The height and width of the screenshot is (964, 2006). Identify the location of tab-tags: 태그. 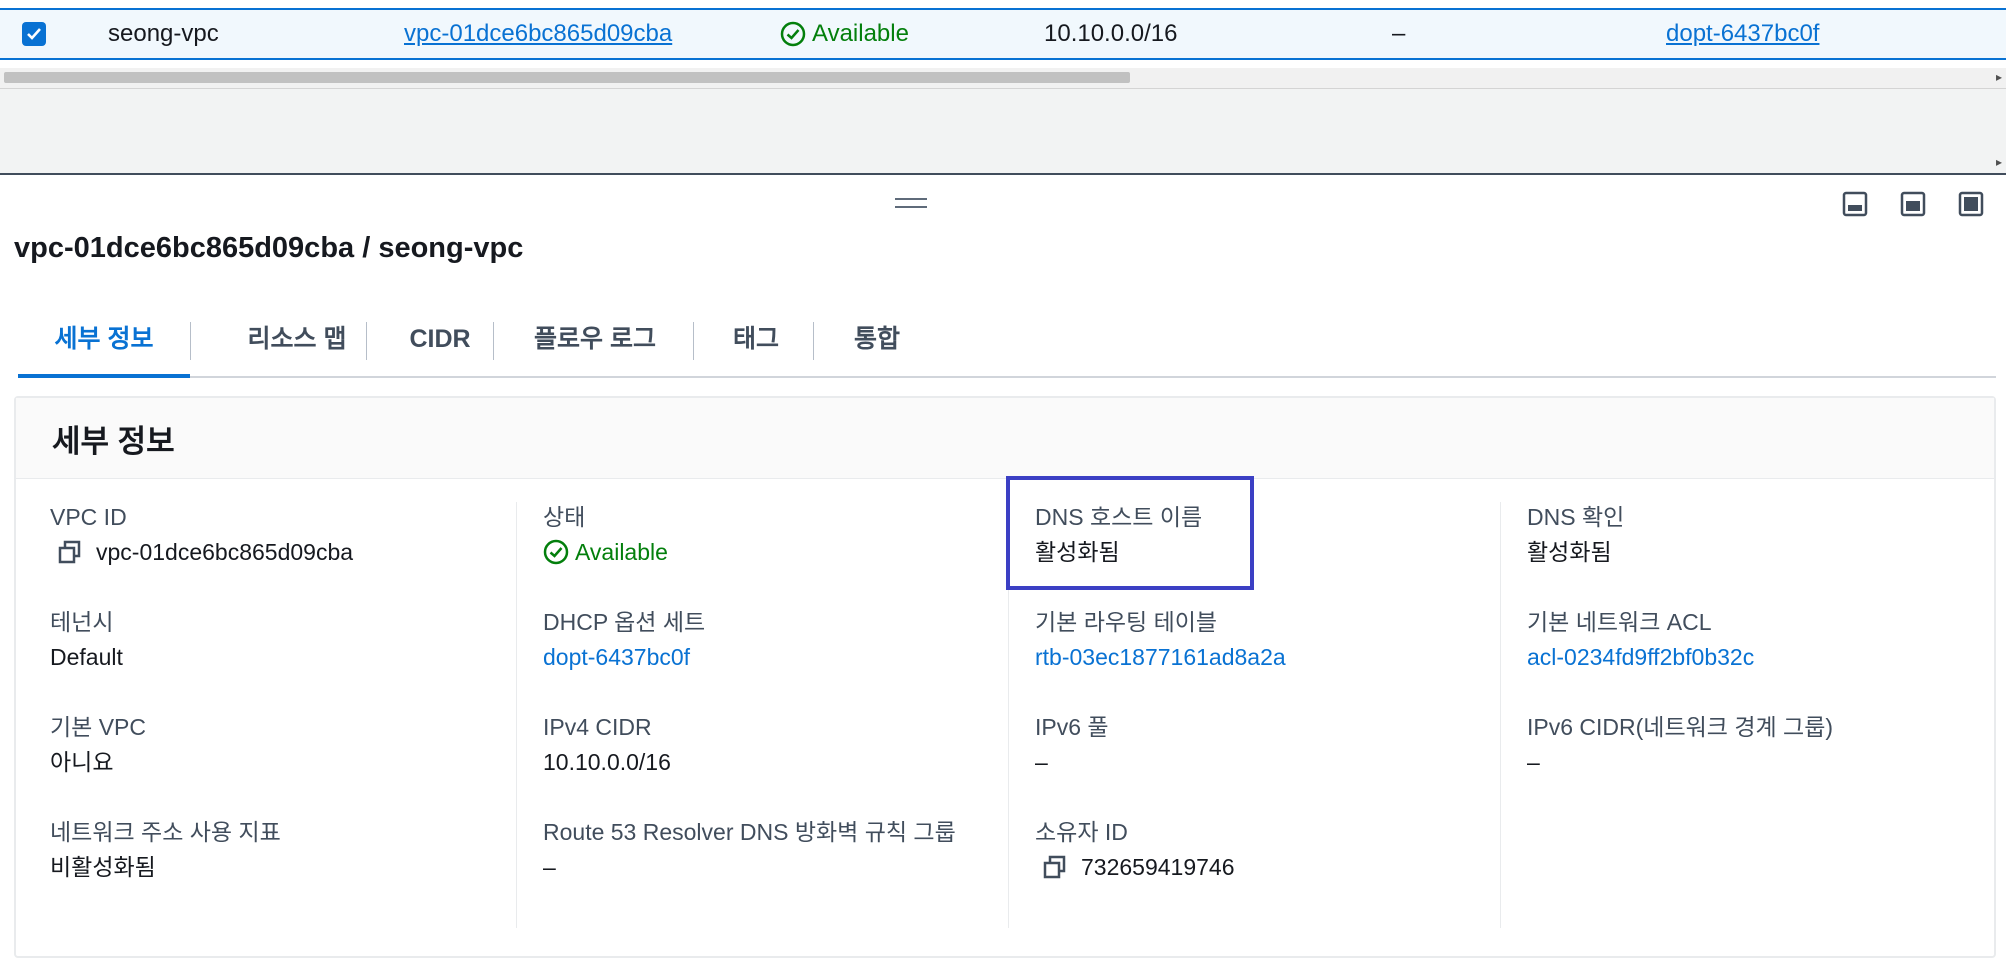
(756, 344).